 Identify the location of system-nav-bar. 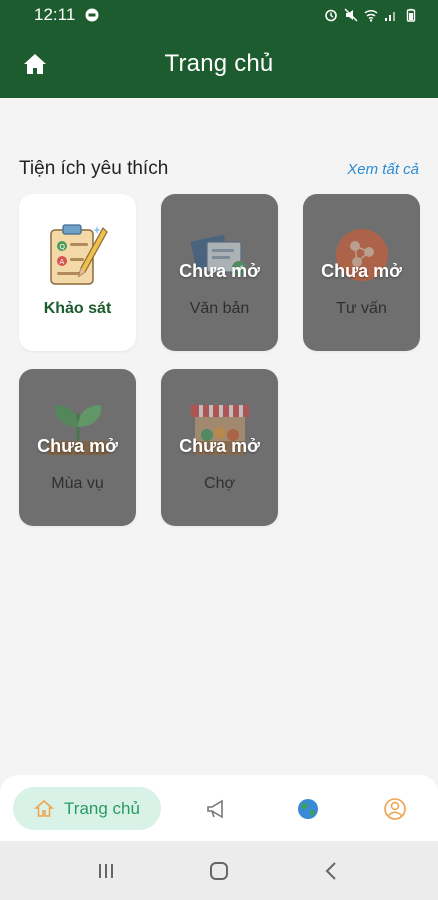
(219, 870).